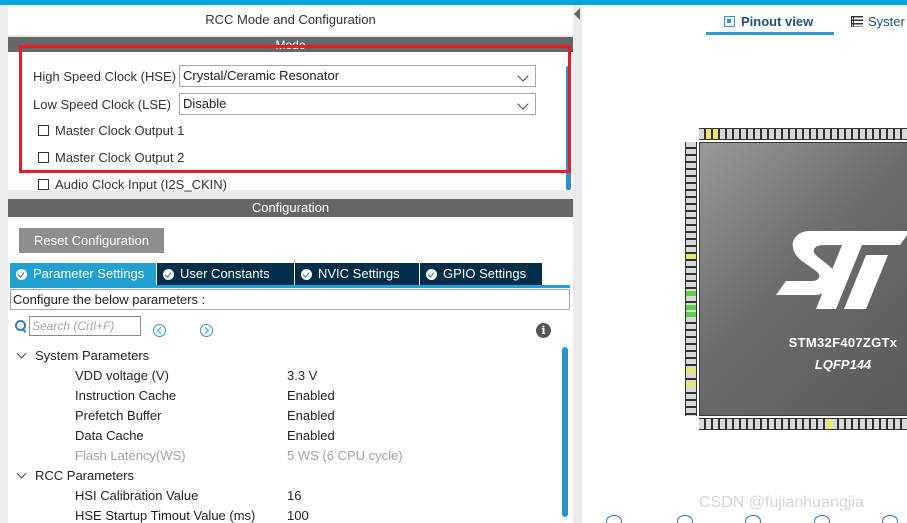 The image size is (907, 523). What do you see at coordinates (43, 184) in the screenshot?
I see `audio-clock-input-checkbox` at bounding box center [43, 184].